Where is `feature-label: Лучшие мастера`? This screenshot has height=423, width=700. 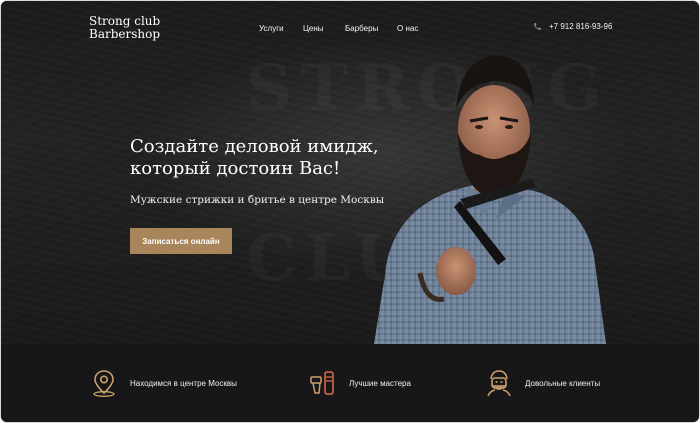
feature-label: Лучшие мастера is located at coordinates (380, 383).